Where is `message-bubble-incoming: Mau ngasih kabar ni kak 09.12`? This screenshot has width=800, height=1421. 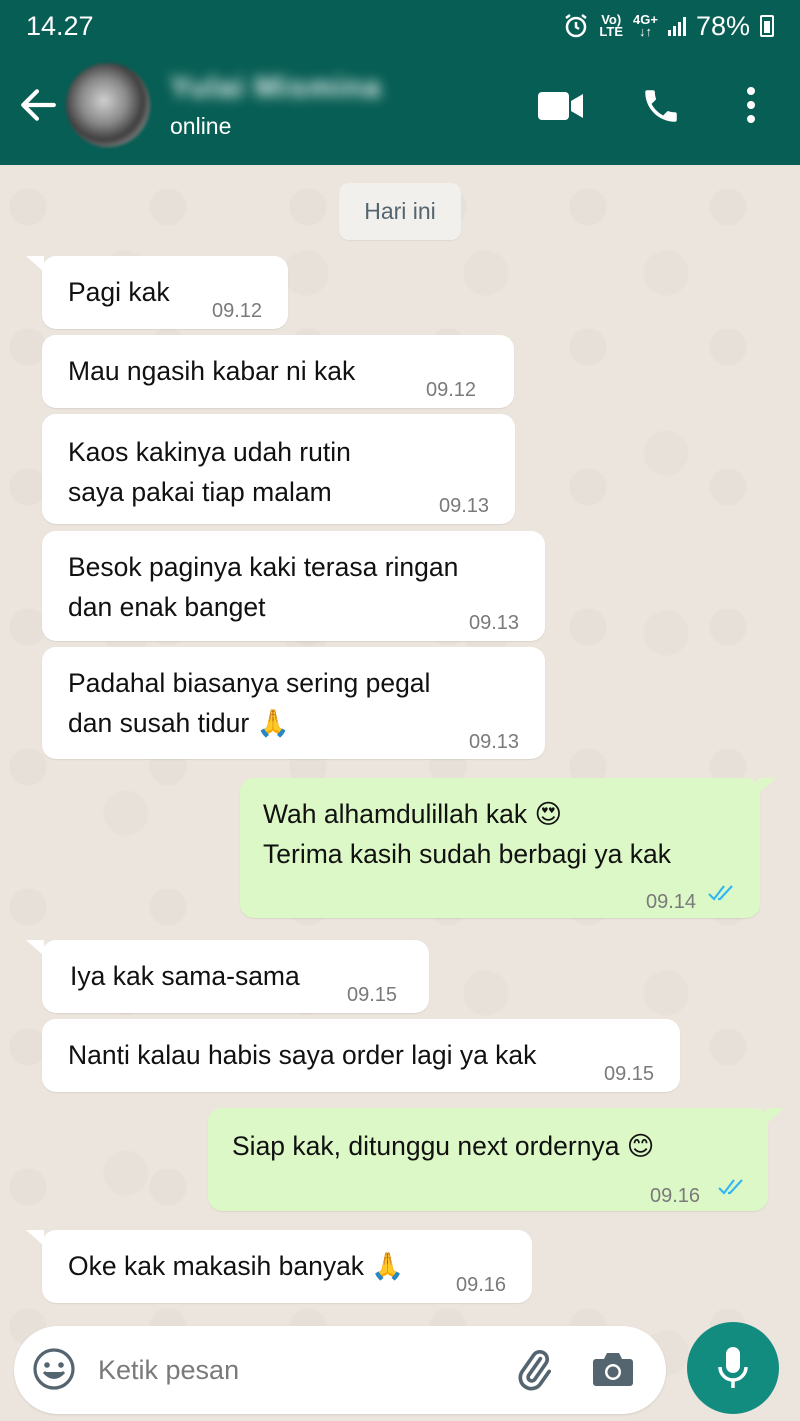
message-bubble-incoming: Mau ngasih kabar ni kak 09.12 is located at coordinates (278, 371).